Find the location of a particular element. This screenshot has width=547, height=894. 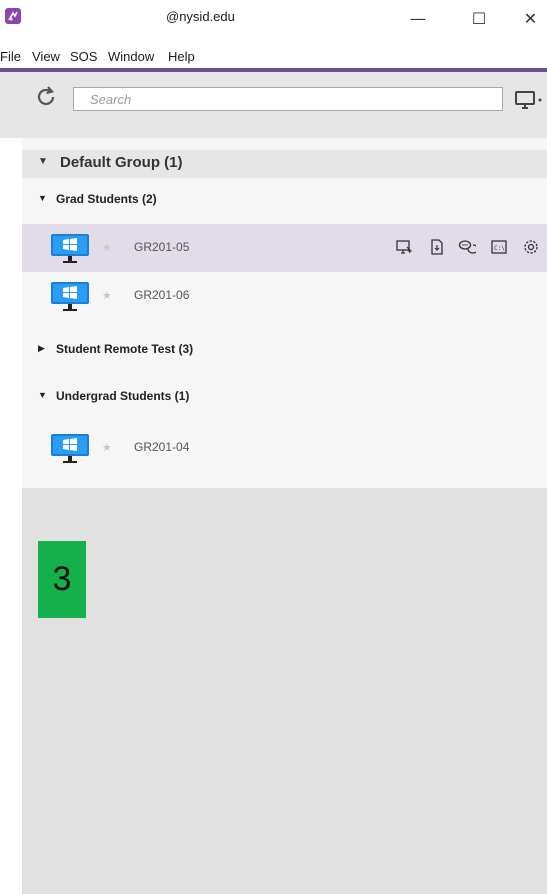

subgroup-label: Student Remote Test (3) is located at coordinates (125, 349).